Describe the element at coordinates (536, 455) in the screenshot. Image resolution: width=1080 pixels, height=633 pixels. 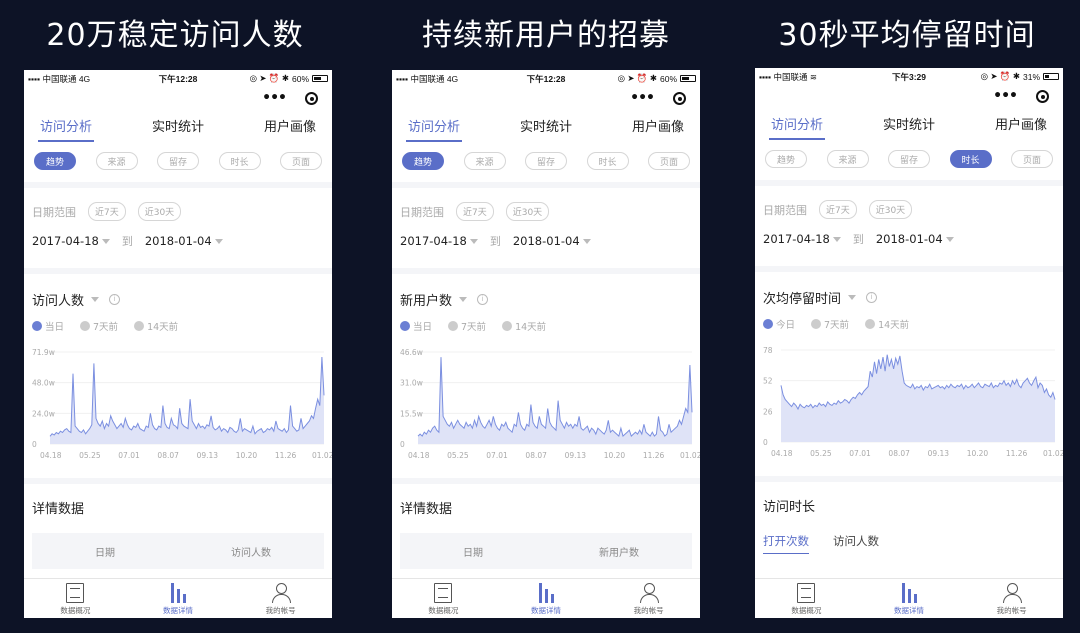
I see `x-tick-label: 08.07` at that location.